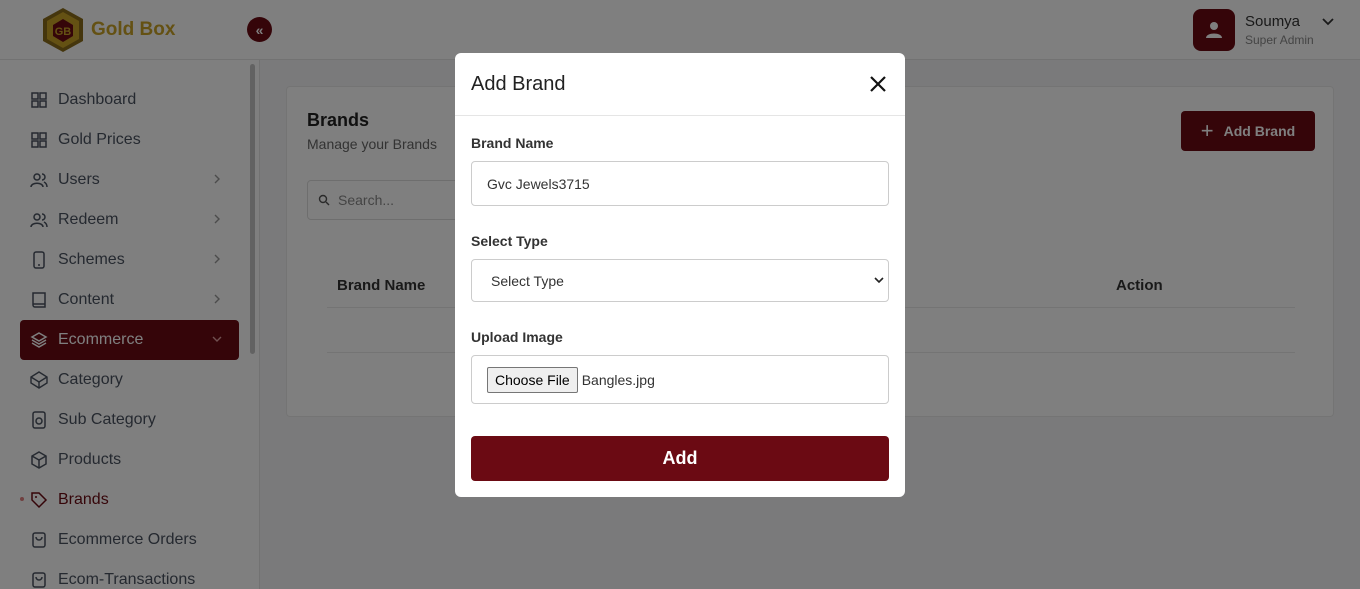  I want to click on upload-image-label: Upload Image, so click(517, 337).